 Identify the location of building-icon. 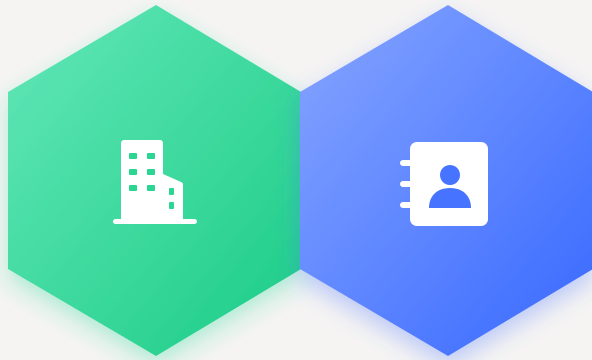
(155, 182).